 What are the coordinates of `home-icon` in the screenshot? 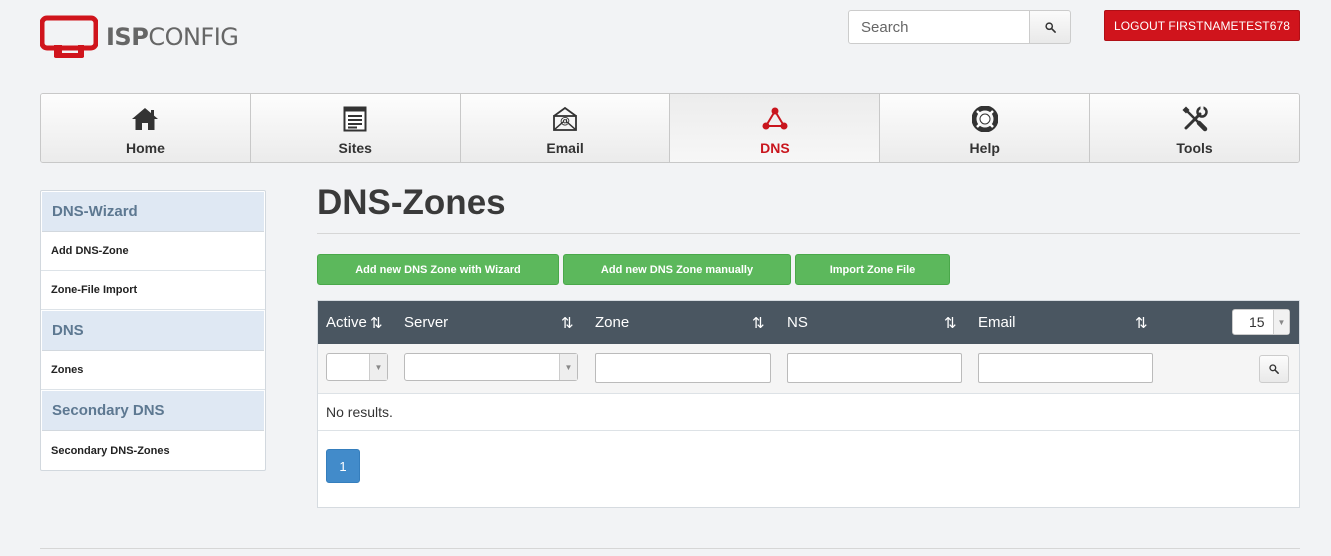 It's located at (145, 118).